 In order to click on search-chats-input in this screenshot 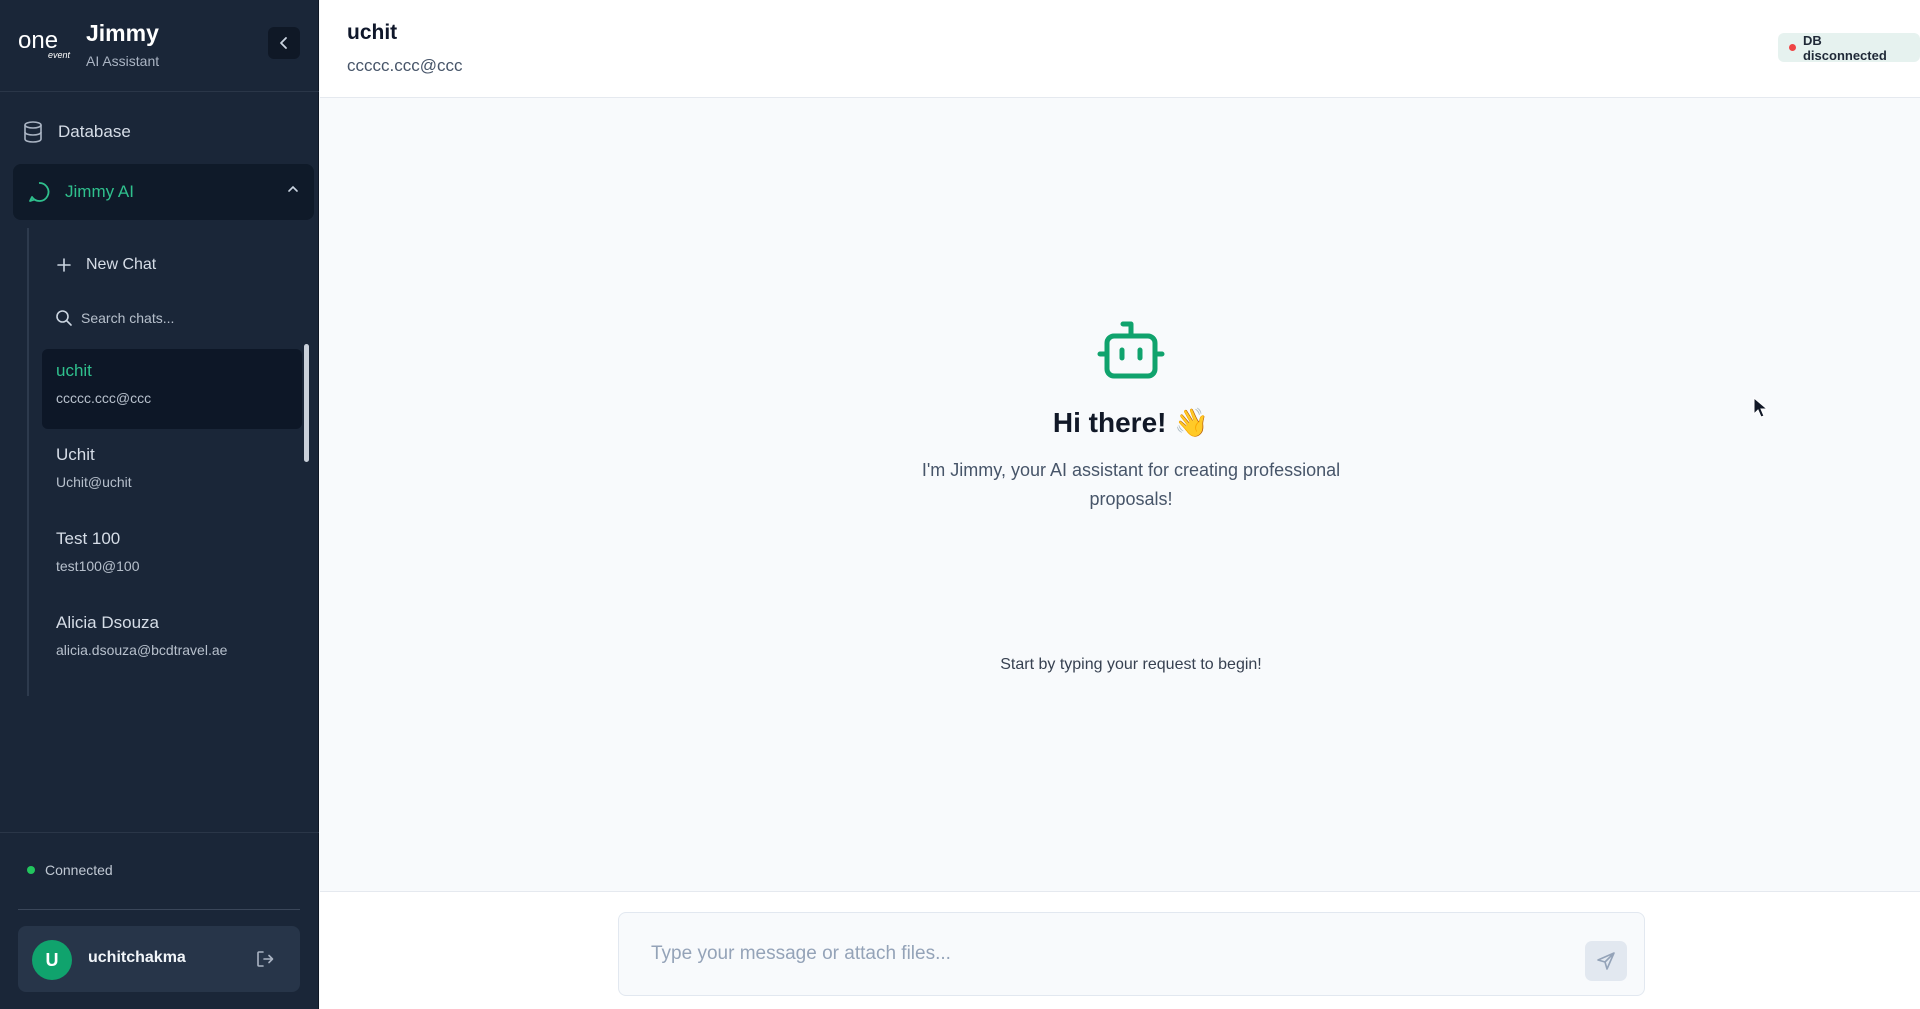, I will do `click(181, 318)`.